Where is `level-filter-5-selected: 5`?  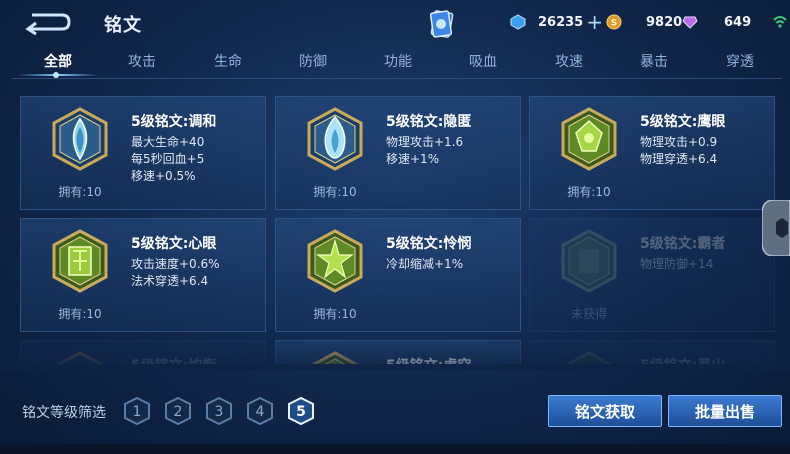 level-filter-5-selected: 5 is located at coordinates (301, 411).